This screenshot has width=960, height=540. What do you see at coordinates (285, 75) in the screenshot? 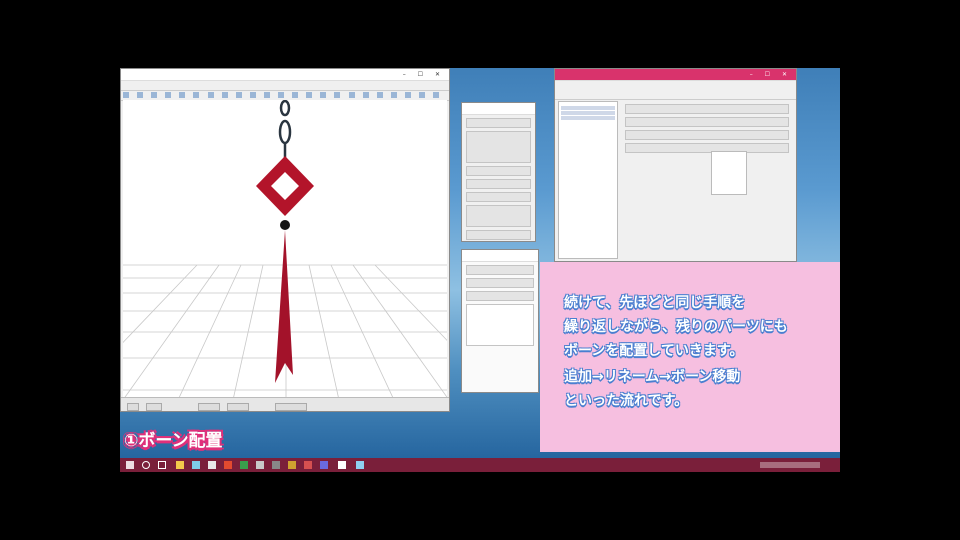
I see `viewer-titlebar: – ☐ ✕` at bounding box center [285, 75].